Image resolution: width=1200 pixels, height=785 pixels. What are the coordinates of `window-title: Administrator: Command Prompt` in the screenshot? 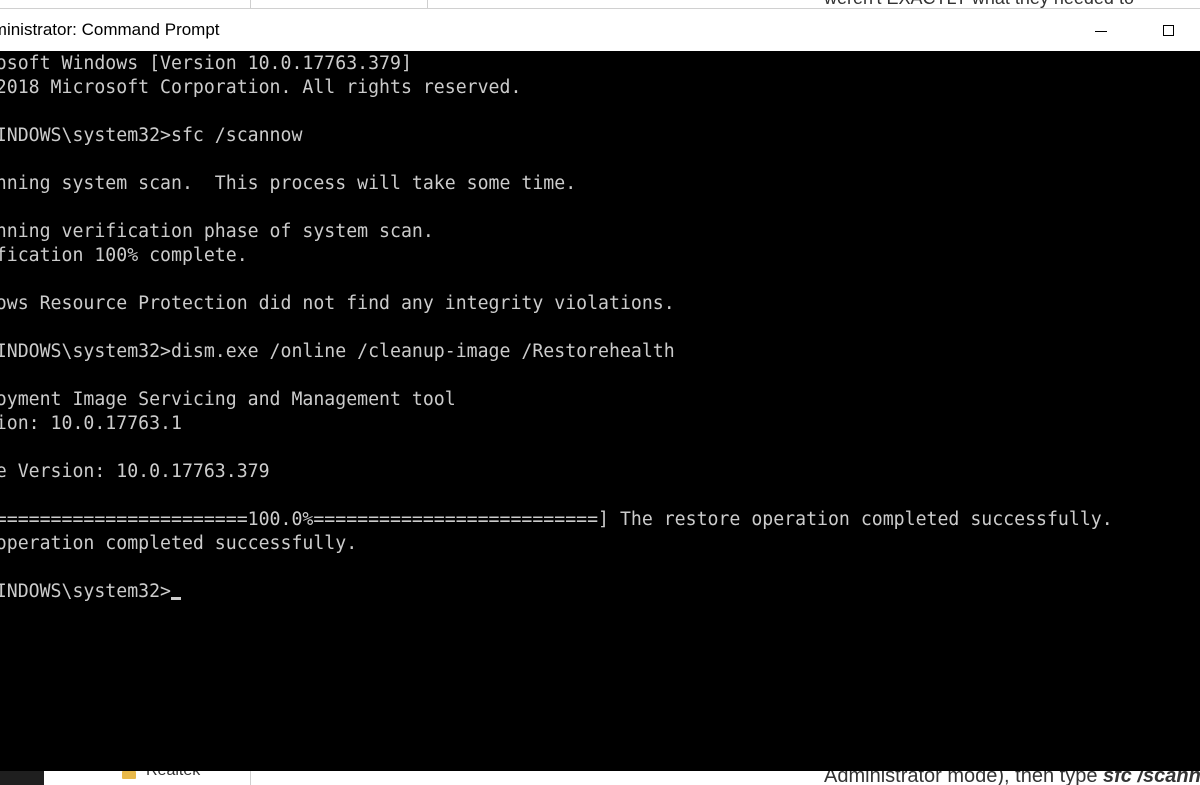 It's located at (110, 29).